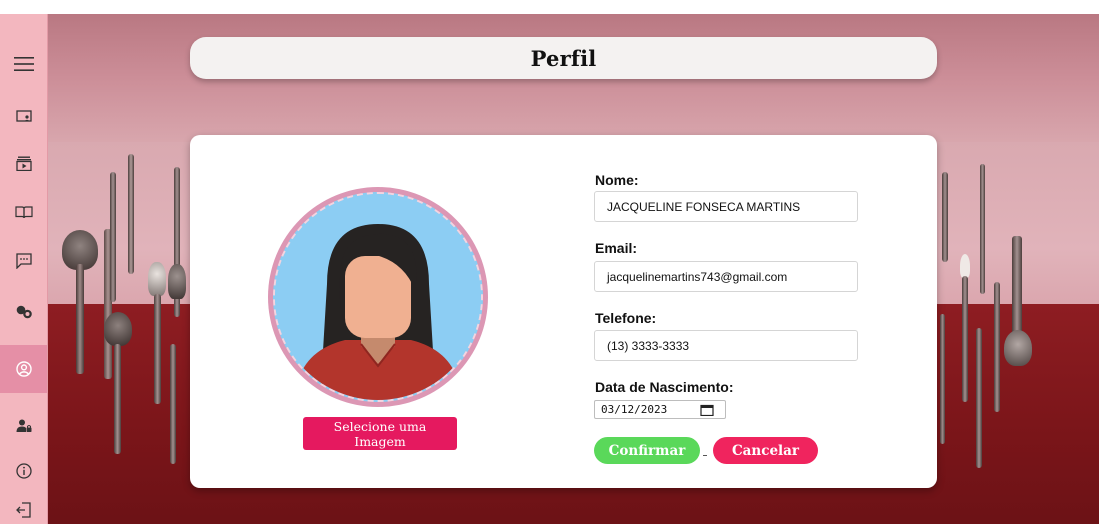  I want to click on sidebar-item-chat, so click(23, 261).